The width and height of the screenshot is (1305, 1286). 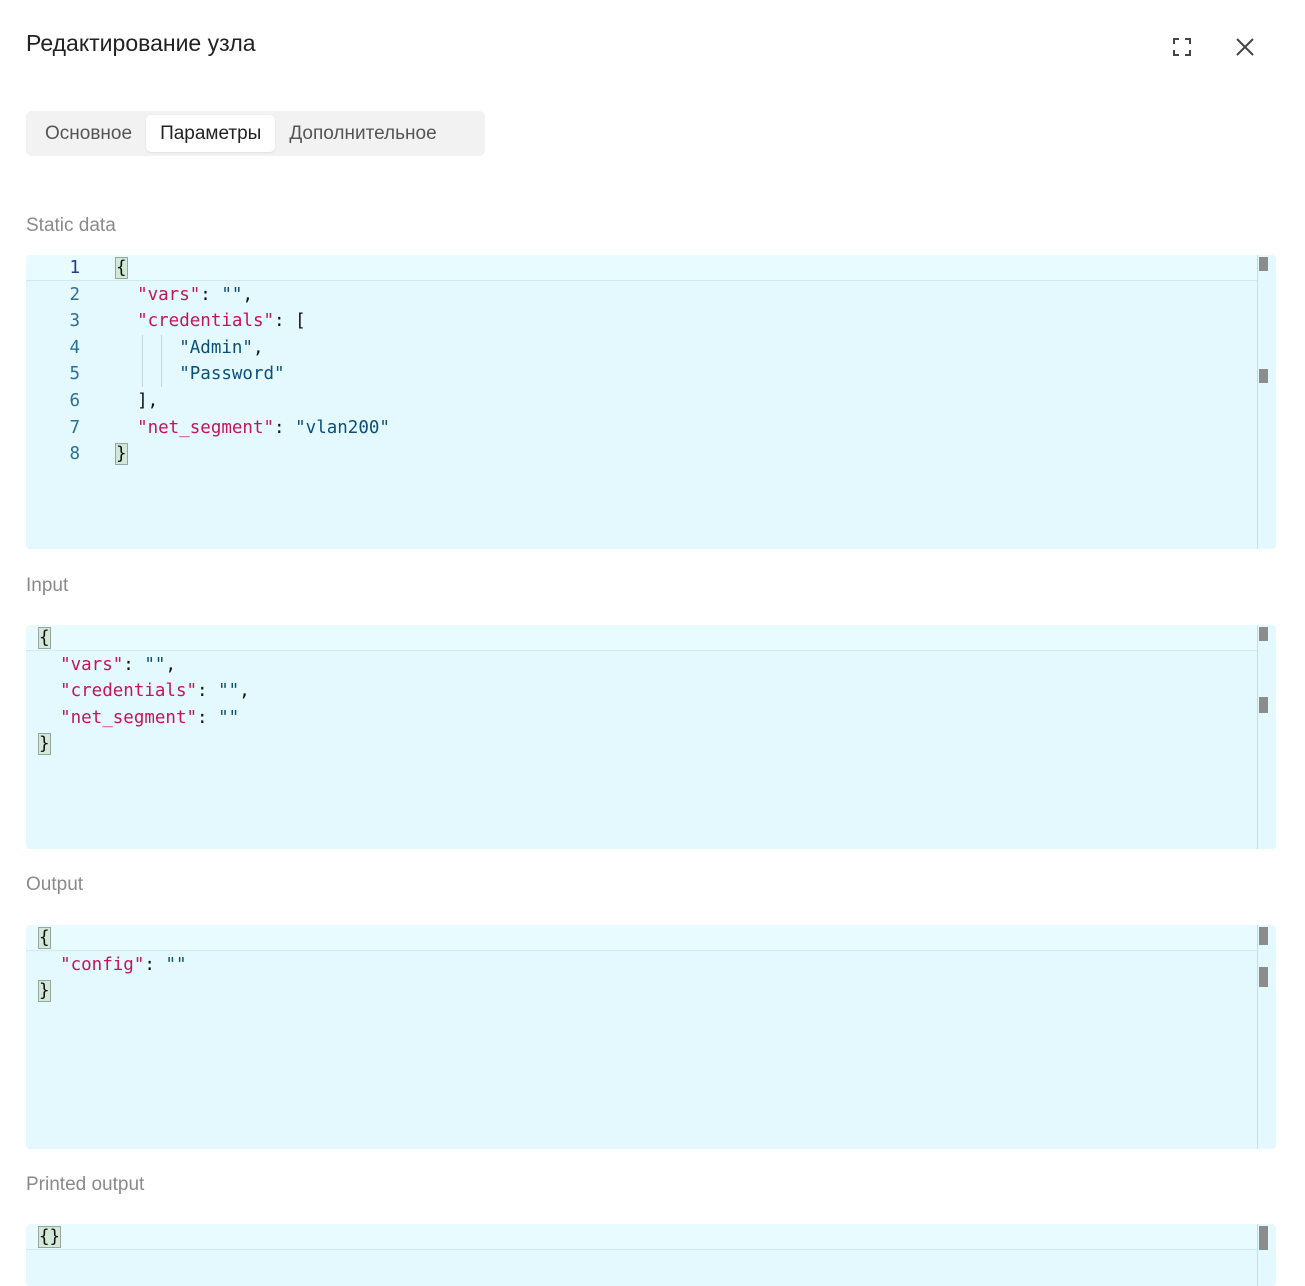 I want to click on code-line: "Admin",, so click(x=190, y=348).